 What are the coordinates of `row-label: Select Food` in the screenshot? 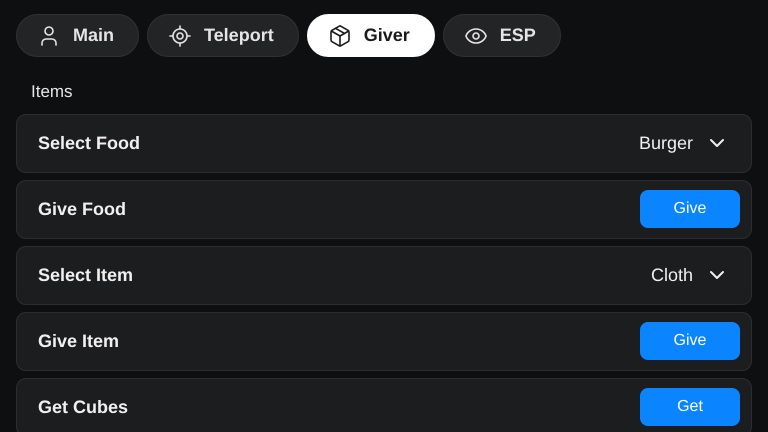 It's located at (89, 143).